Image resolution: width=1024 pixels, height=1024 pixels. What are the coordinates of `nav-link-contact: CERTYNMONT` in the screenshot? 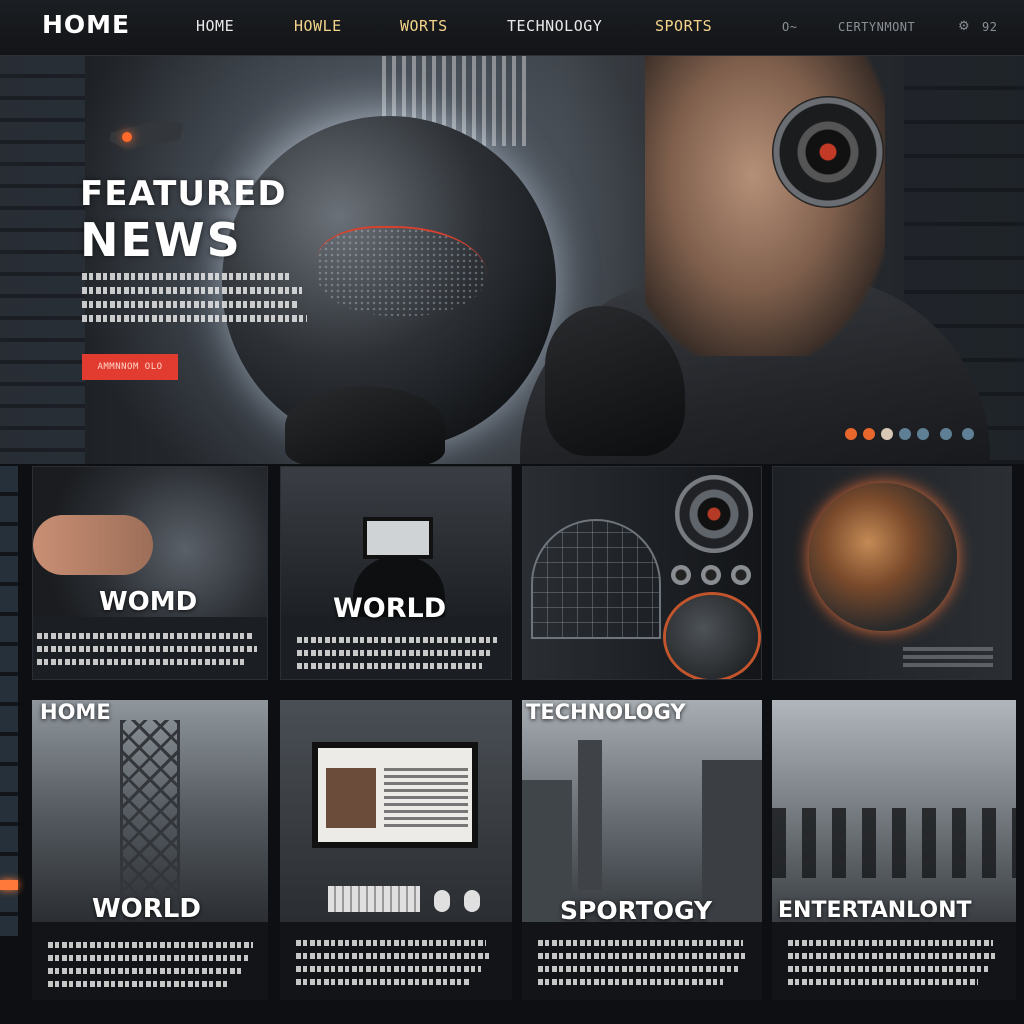 It's located at (876, 27).